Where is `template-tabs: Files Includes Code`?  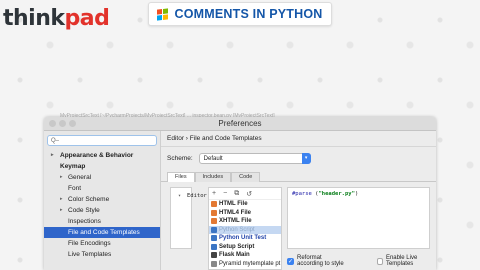
template-tabs: Files Includes Code is located at coordinates (298, 177).